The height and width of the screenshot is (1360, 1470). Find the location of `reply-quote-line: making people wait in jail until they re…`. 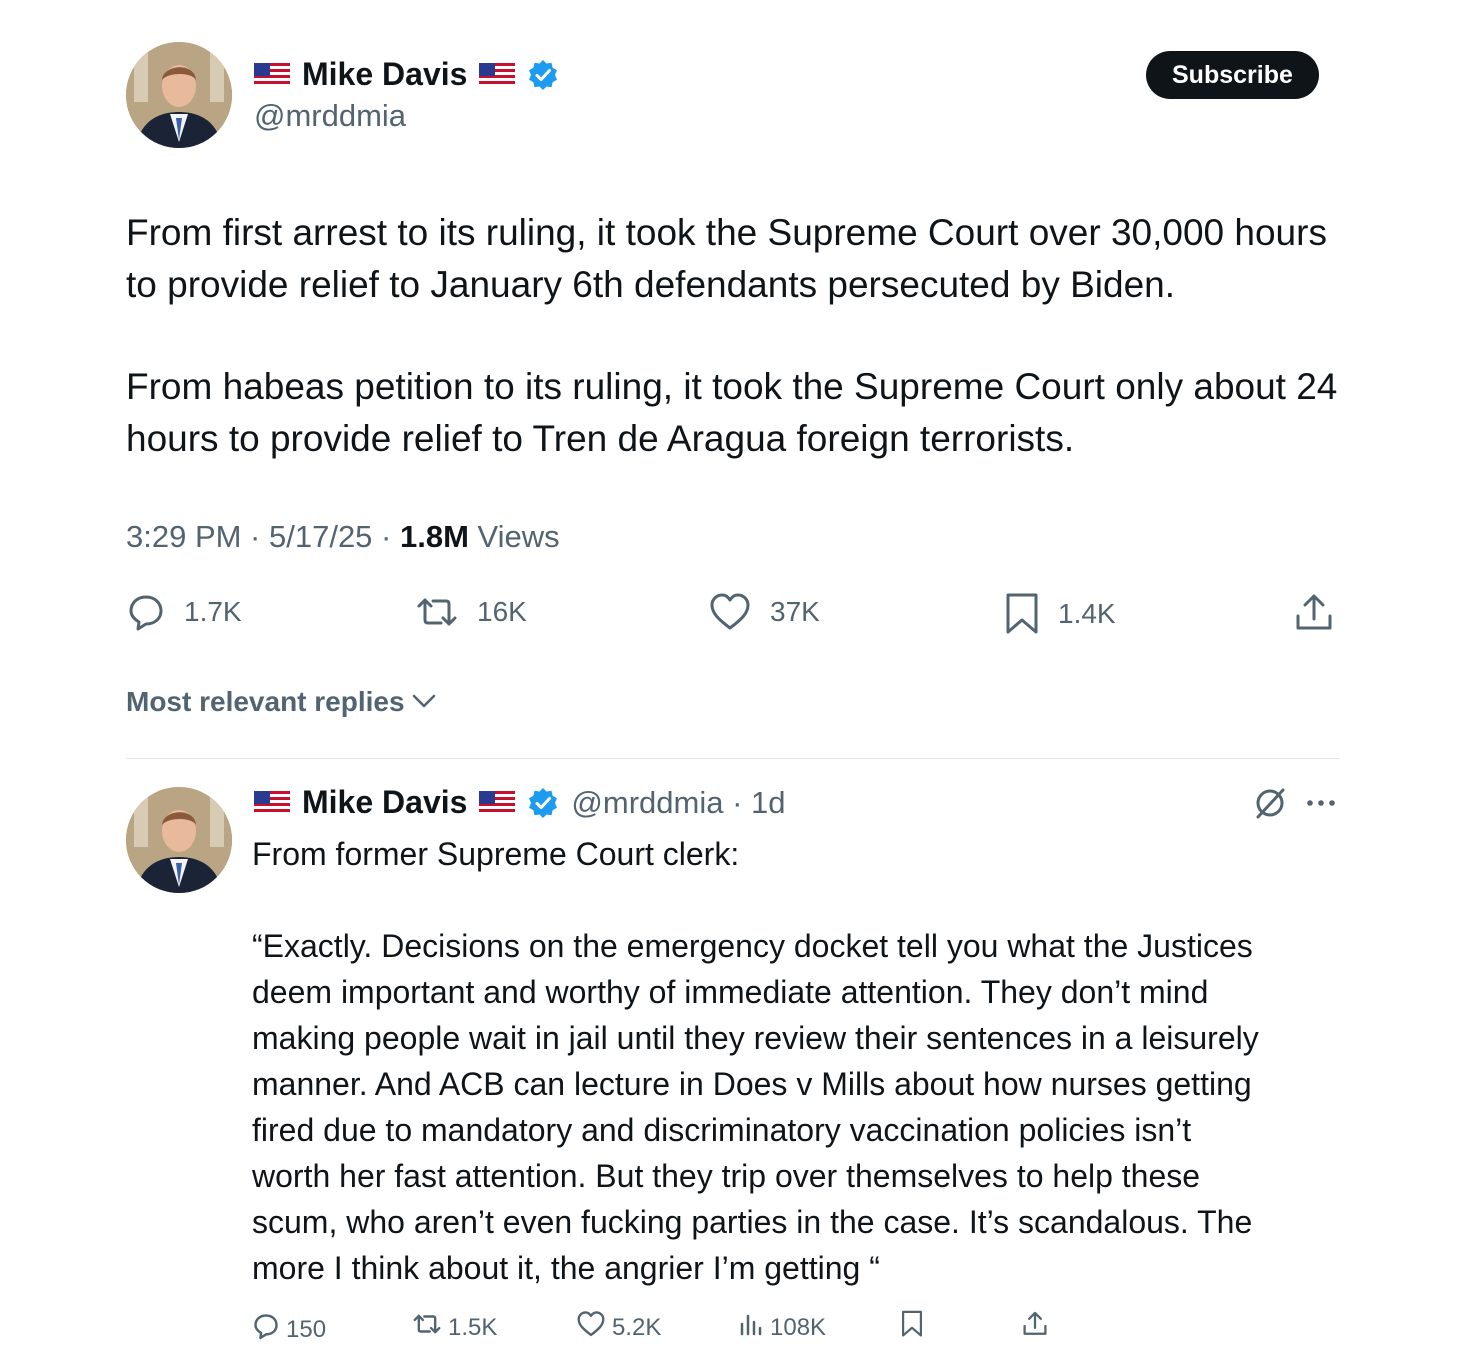

reply-quote-line: making people wait in jail until they re… is located at coordinates (755, 1038).